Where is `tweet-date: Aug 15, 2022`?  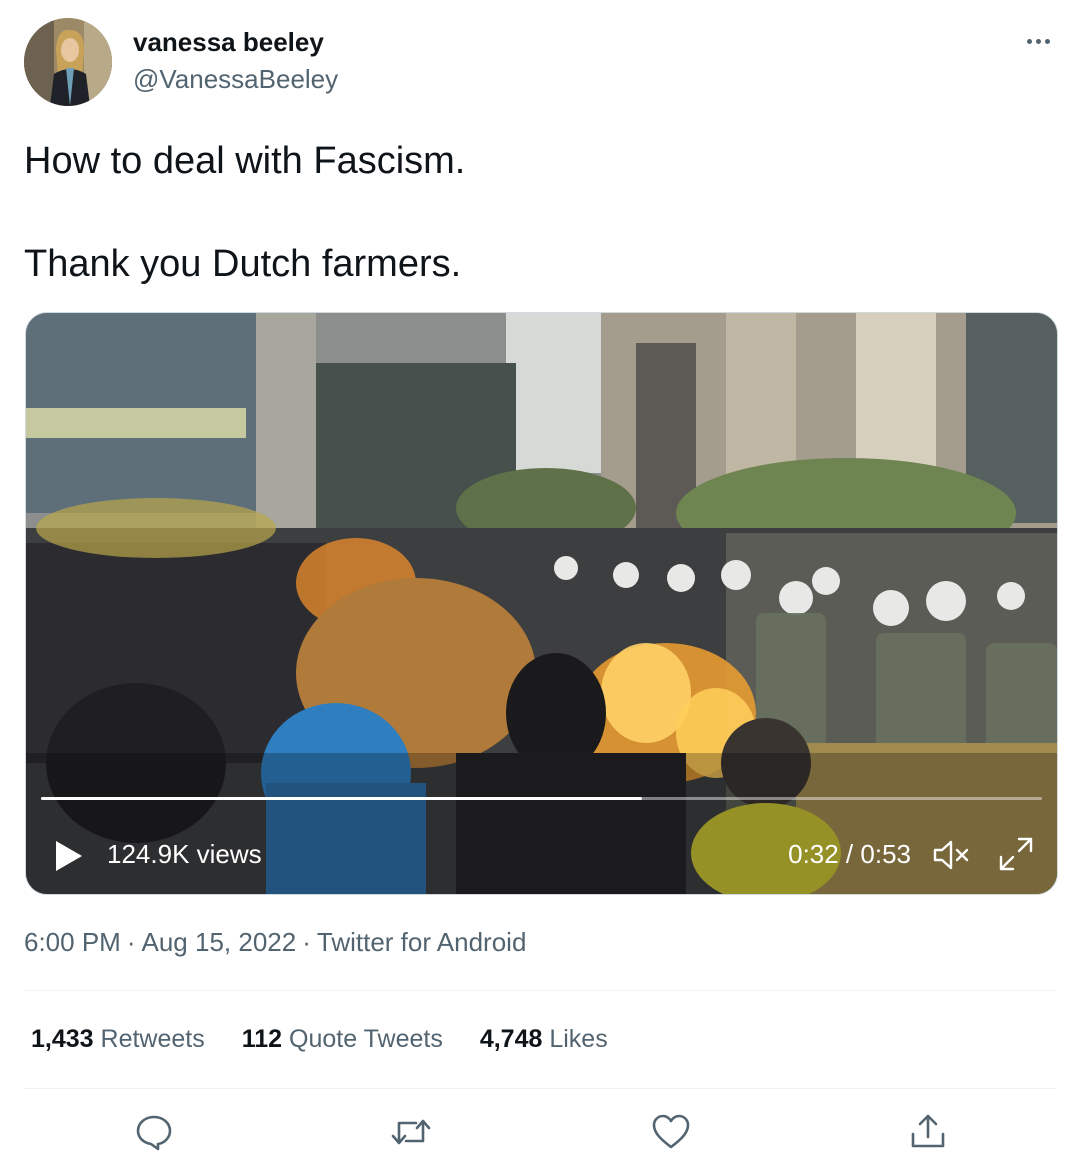 tweet-date: Aug 15, 2022 is located at coordinates (219, 942).